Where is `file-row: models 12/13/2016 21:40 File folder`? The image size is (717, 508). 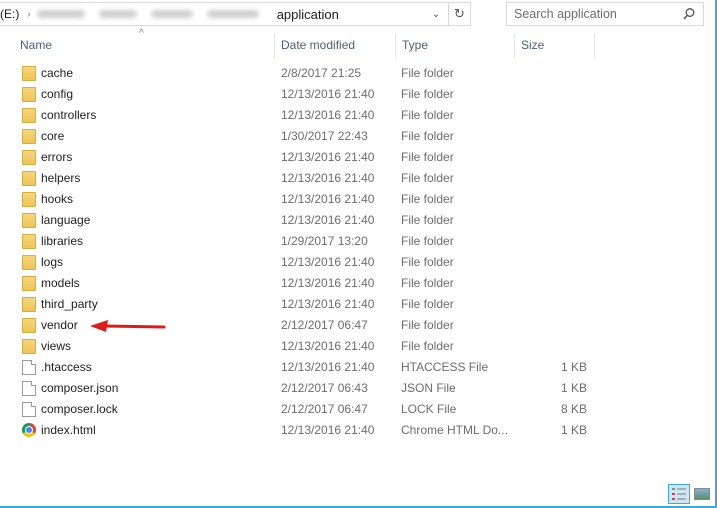
file-row: models 12/13/2016 21:40 File folder is located at coordinates (350, 283).